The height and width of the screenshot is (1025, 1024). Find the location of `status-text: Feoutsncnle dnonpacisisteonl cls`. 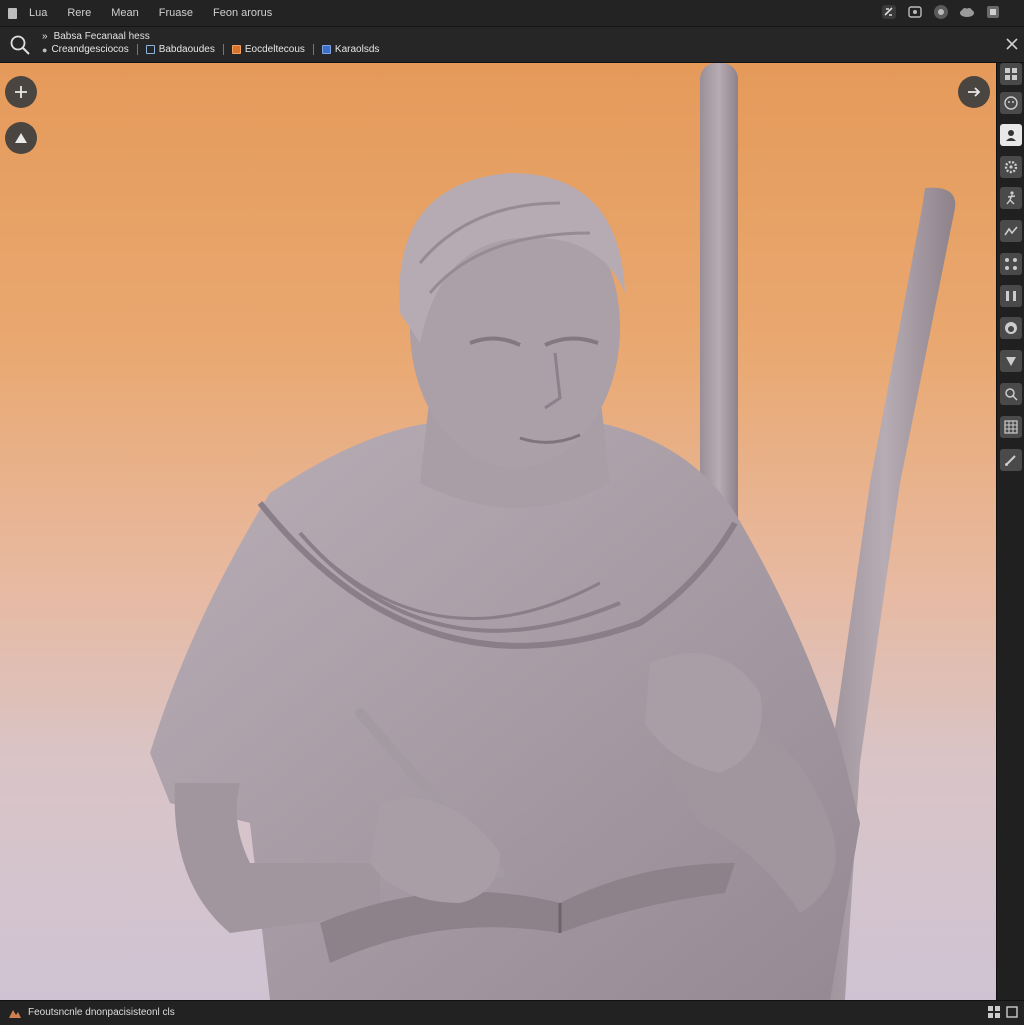

status-text: Feoutsncnle dnonpacisisteonl cls is located at coordinates (101, 1012).